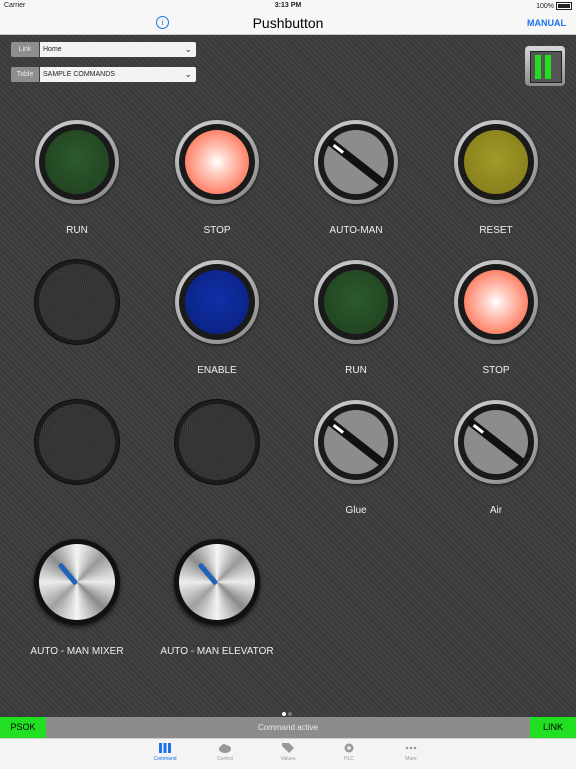 The image size is (576, 769). Describe the element at coordinates (496, 510) in the screenshot. I see `air-label: Air` at that location.